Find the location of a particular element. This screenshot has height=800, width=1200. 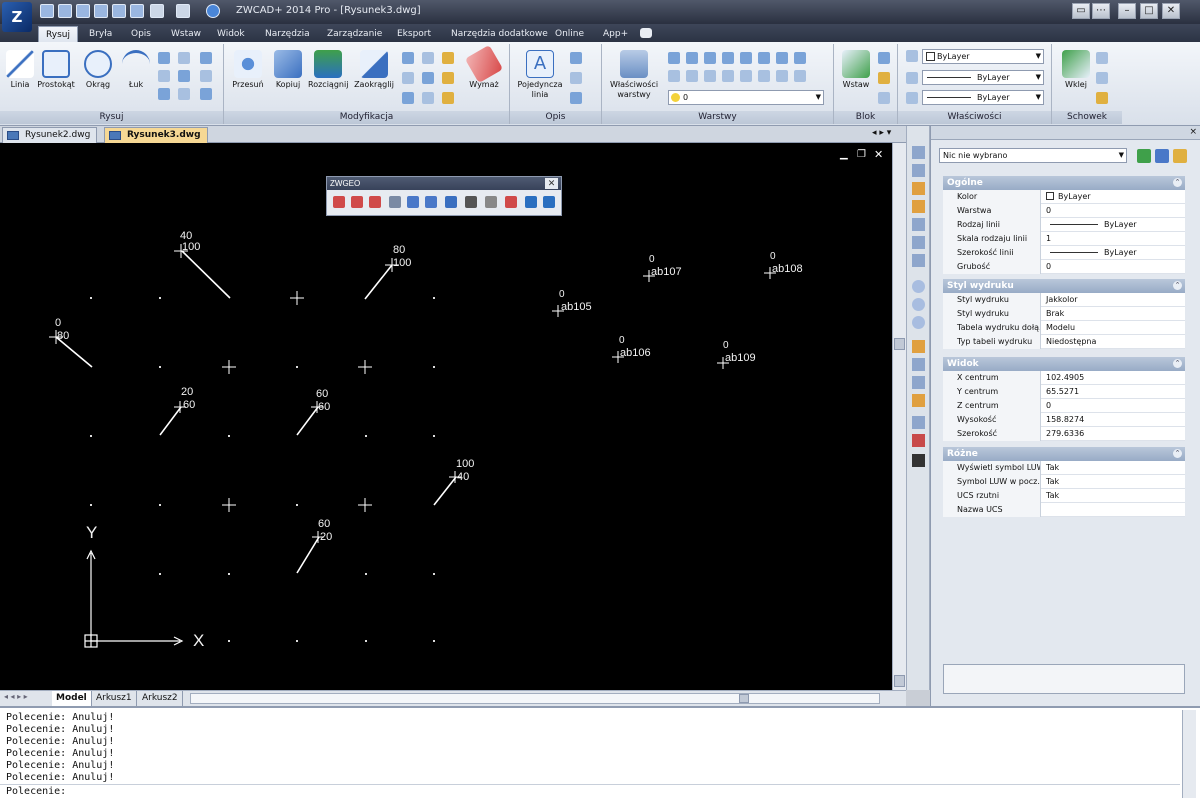

vtool-16-icon is located at coordinates (918, 440).